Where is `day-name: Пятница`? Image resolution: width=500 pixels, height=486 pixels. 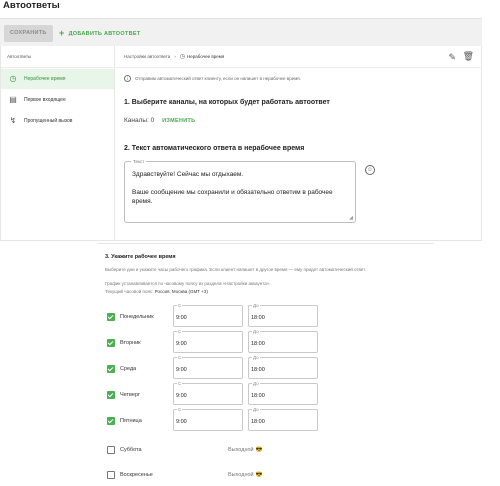 day-name: Пятница is located at coordinates (131, 421).